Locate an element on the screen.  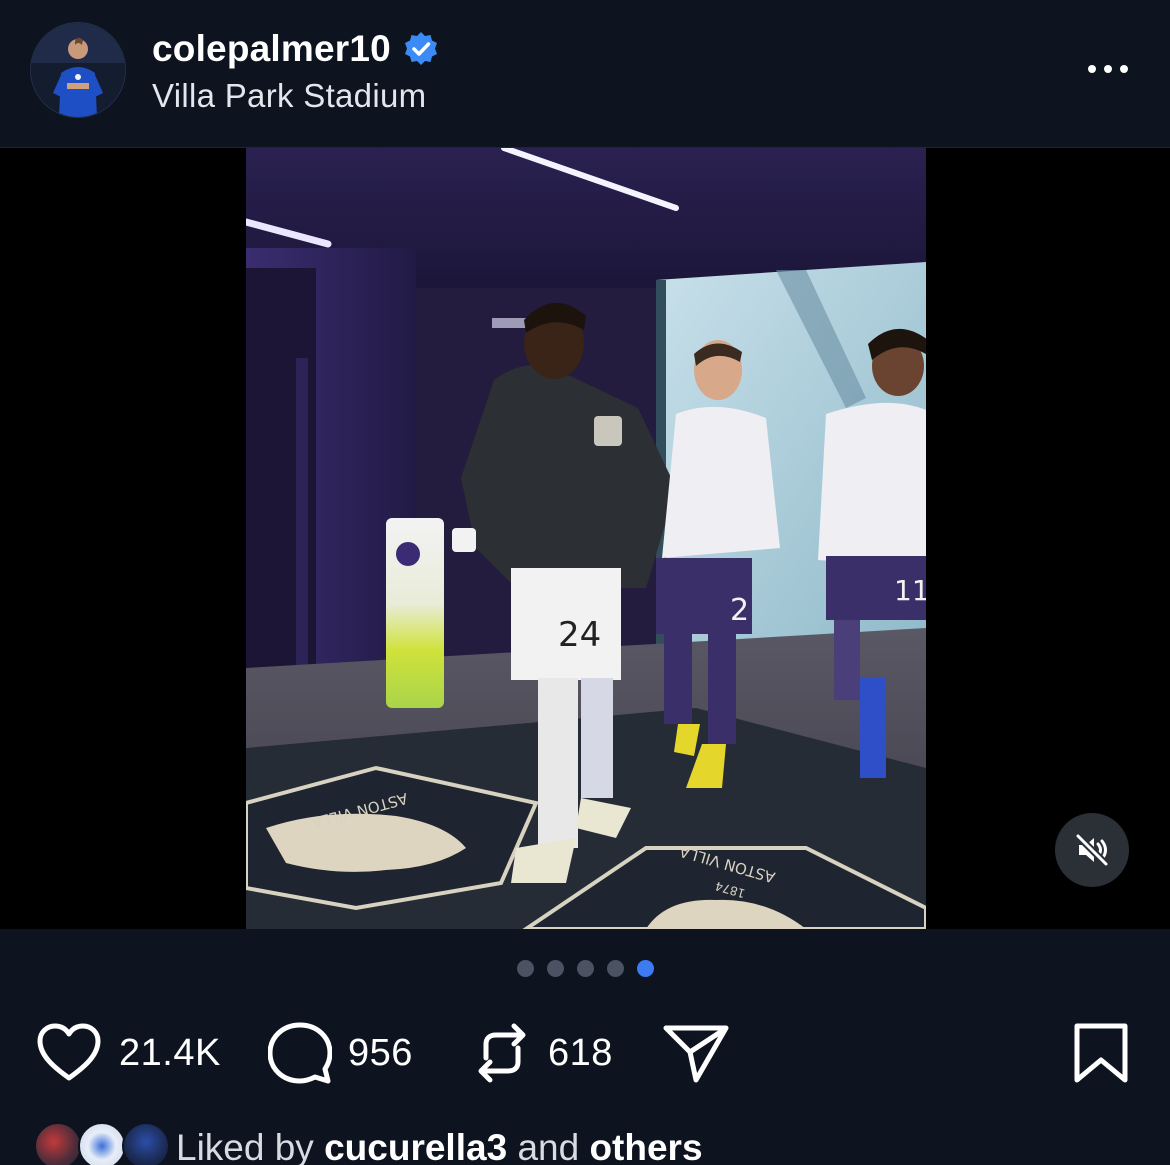
liked-by-row: Liked by cucurella3 and others is located at coordinates (602, 1142).